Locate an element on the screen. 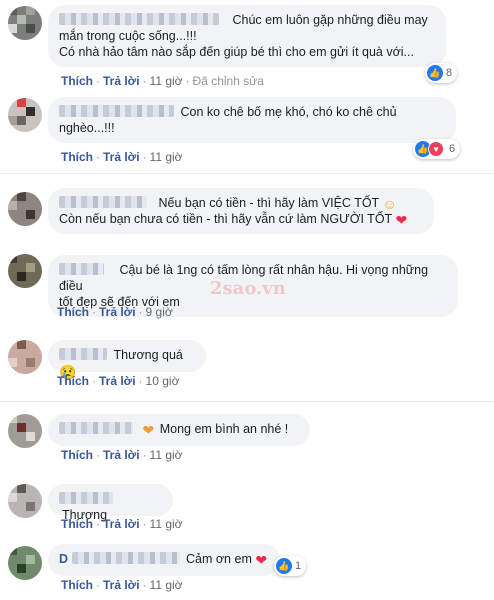  reaction-summary: 👍 8 is located at coordinates (441, 73).